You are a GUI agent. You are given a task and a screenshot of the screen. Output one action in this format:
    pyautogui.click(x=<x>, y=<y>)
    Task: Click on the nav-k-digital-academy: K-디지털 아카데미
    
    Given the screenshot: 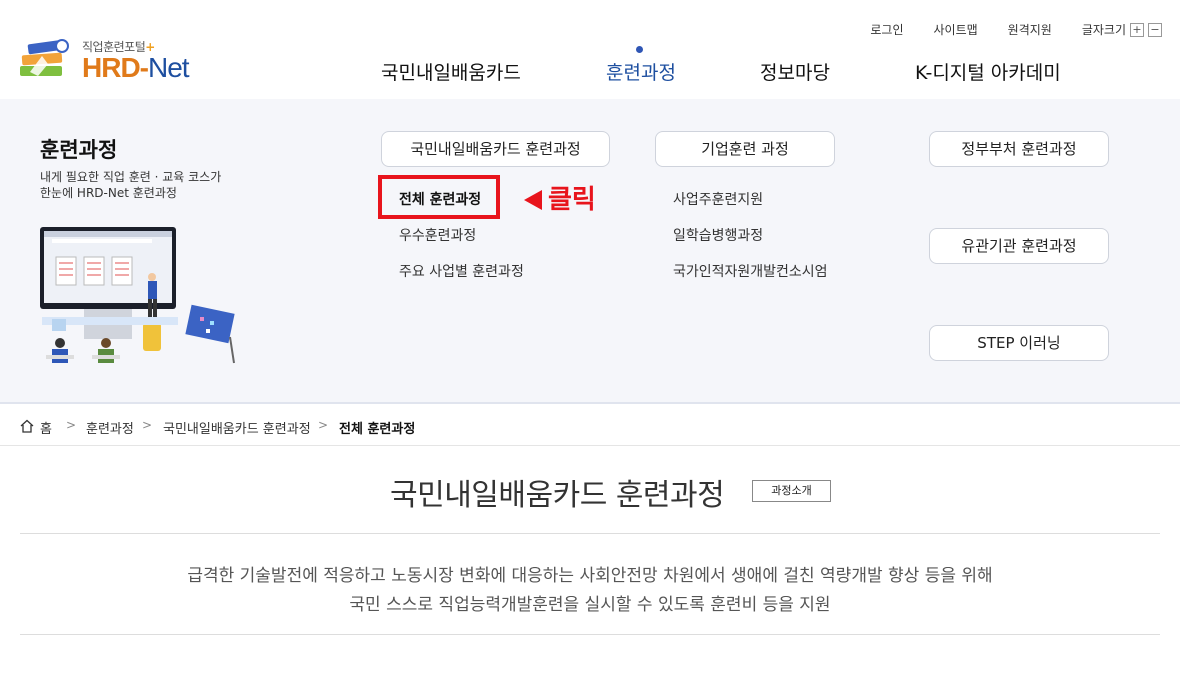 What is the action you would take?
    pyautogui.click(x=988, y=71)
    